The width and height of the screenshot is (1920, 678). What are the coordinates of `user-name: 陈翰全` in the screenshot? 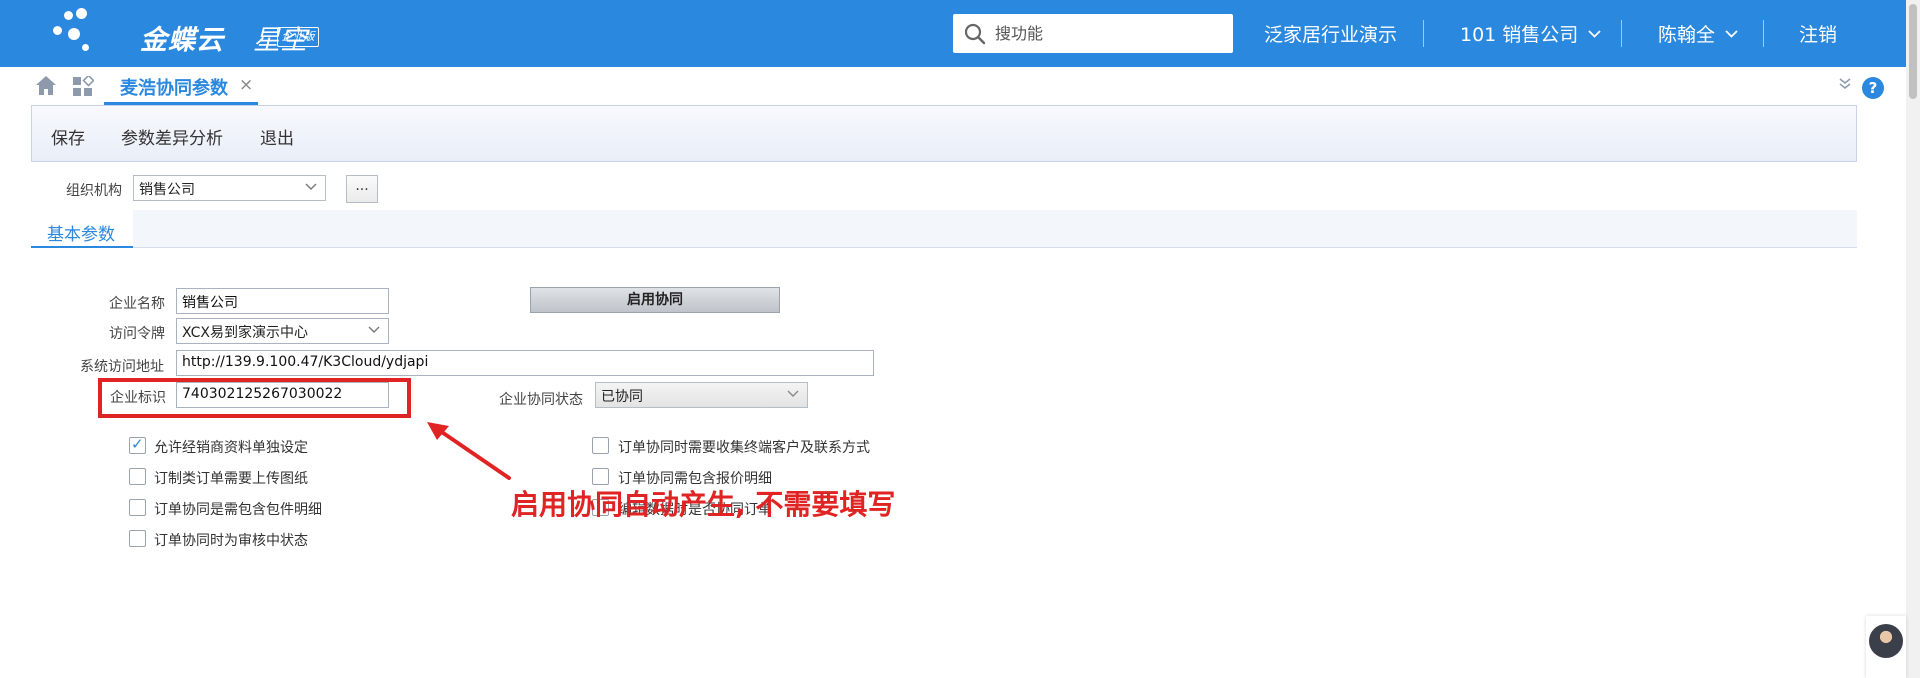 It's located at (1687, 35).